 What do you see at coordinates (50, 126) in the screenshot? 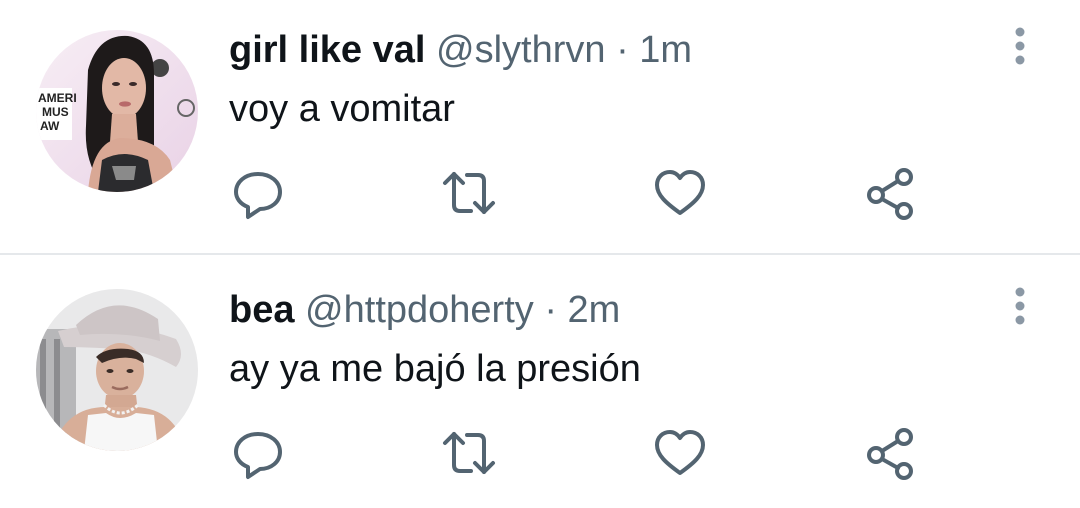
I see `avatar-backdrop-text: AW` at bounding box center [50, 126].